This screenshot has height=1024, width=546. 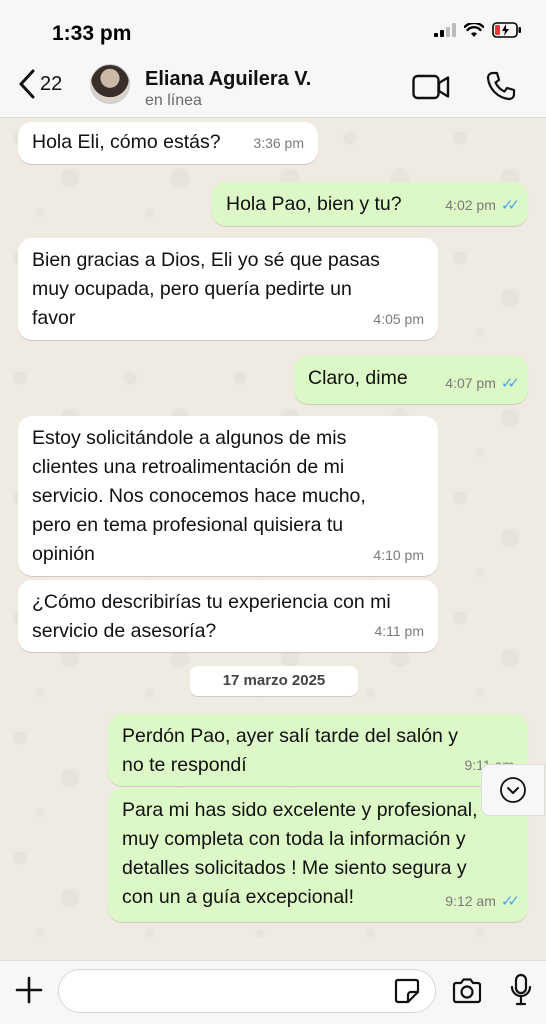 I want to click on signal-icon, so click(x=445, y=30).